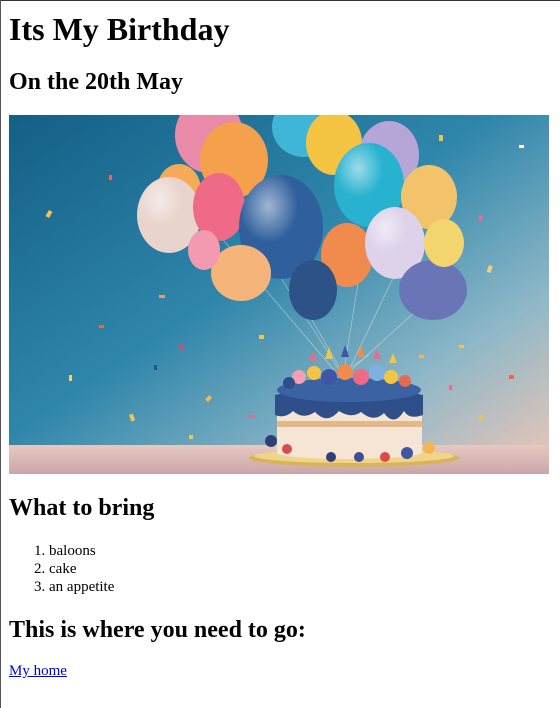 This screenshot has width=560, height=708. I want to click on bring-list: baloons cake an appetite, so click(61, 569).